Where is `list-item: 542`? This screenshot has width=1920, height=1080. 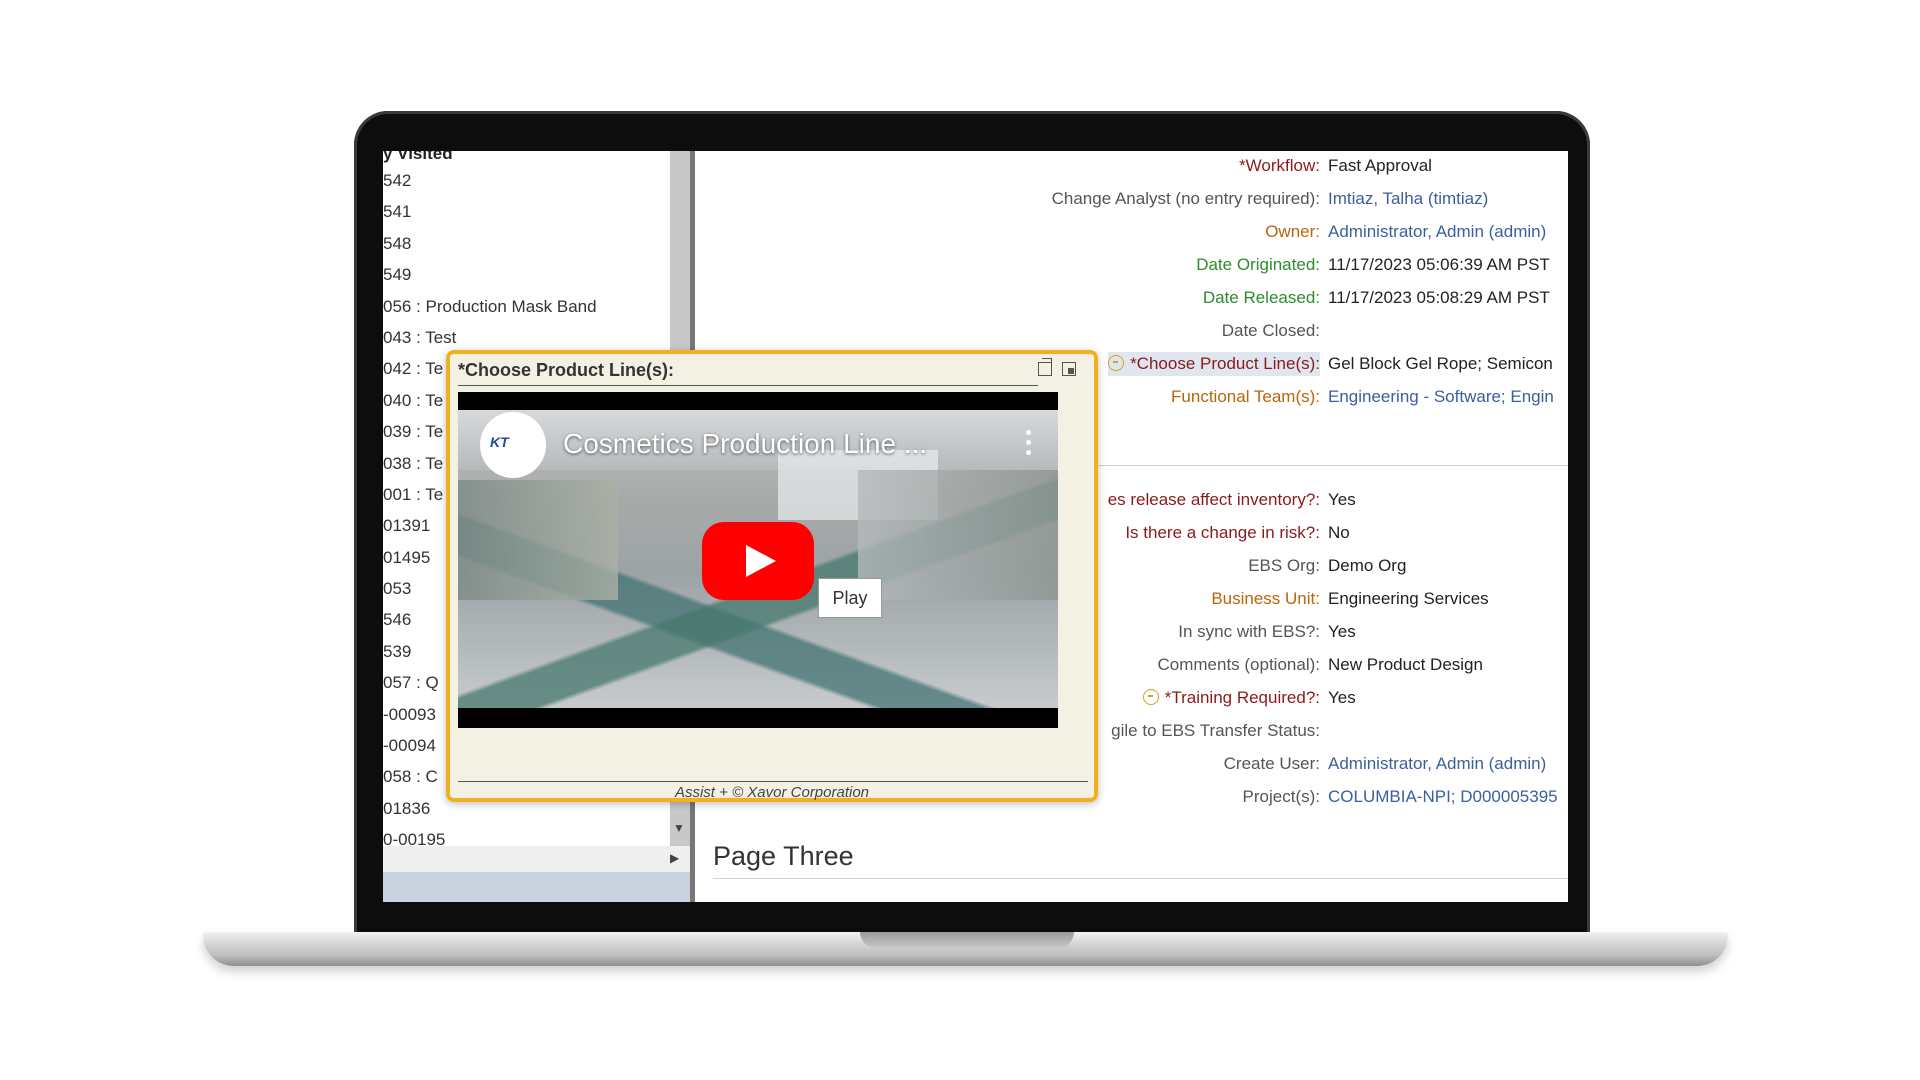 list-item: 542 is located at coordinates (518, 180).